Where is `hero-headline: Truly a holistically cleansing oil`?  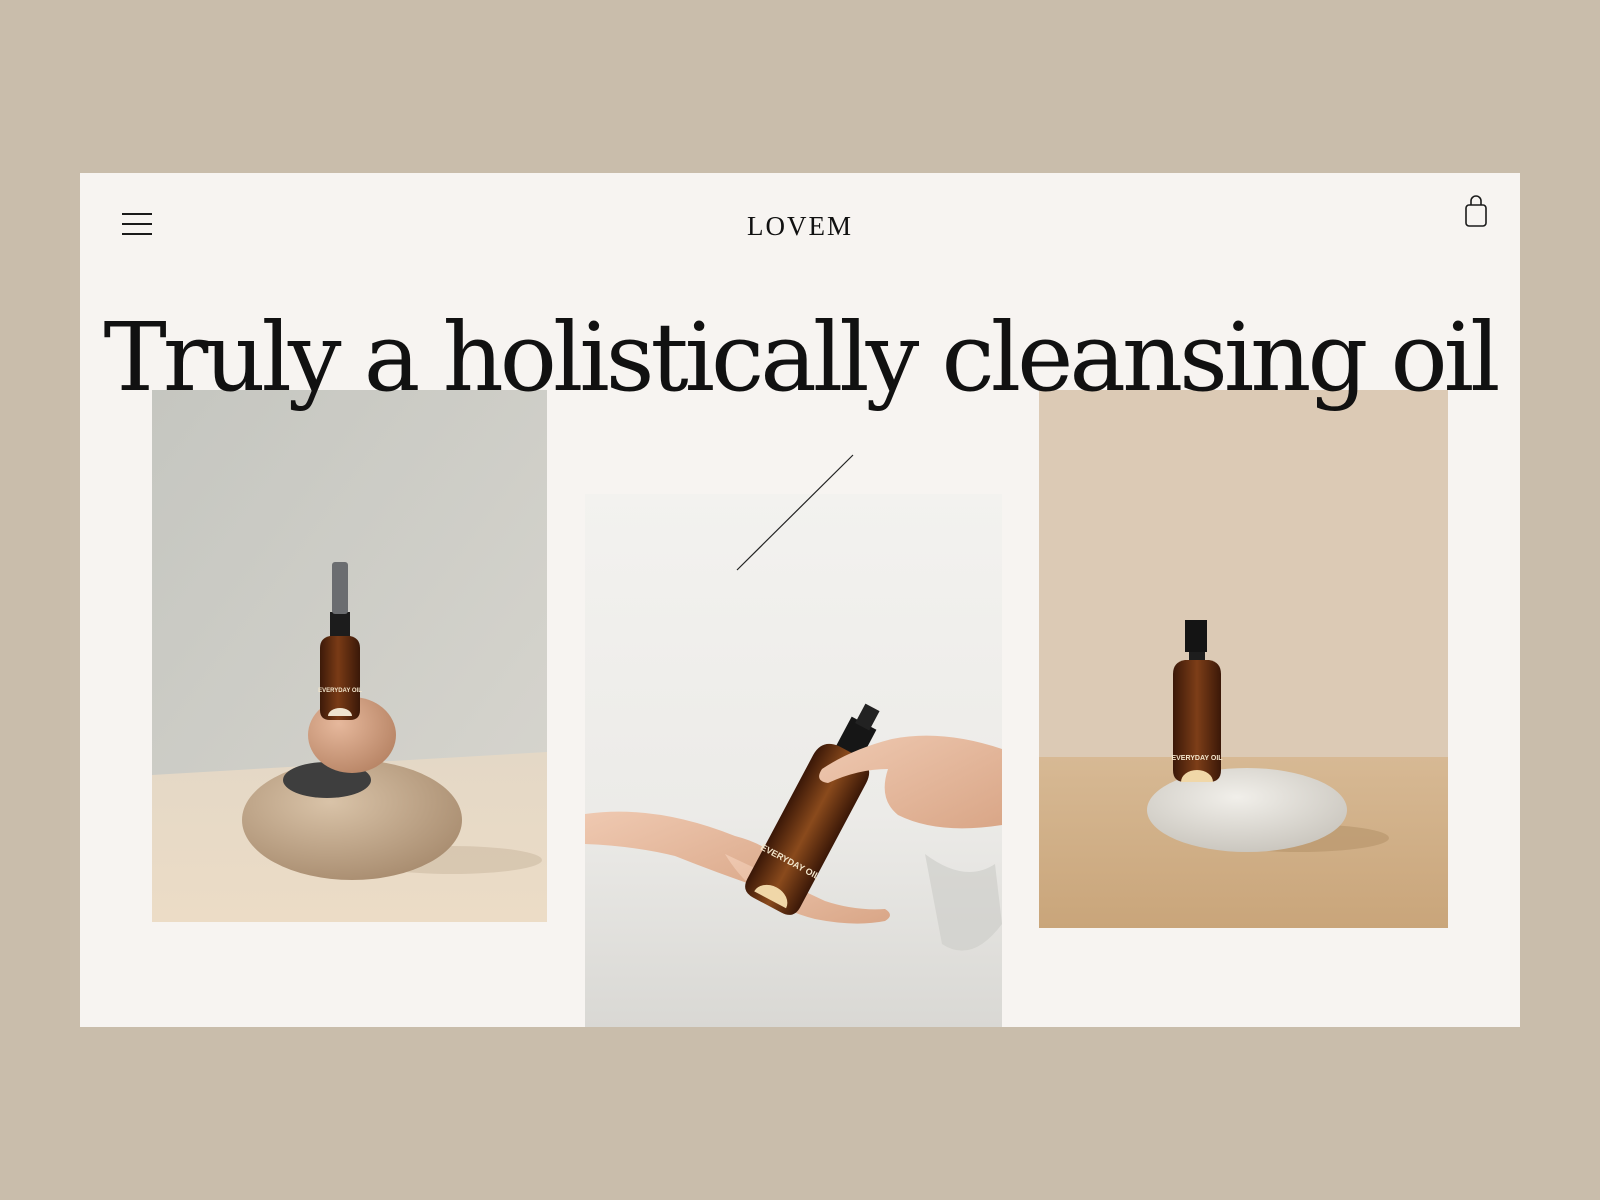
hero-headline: Truly a holistically cleansing oil is located at coordinates (802, 358).